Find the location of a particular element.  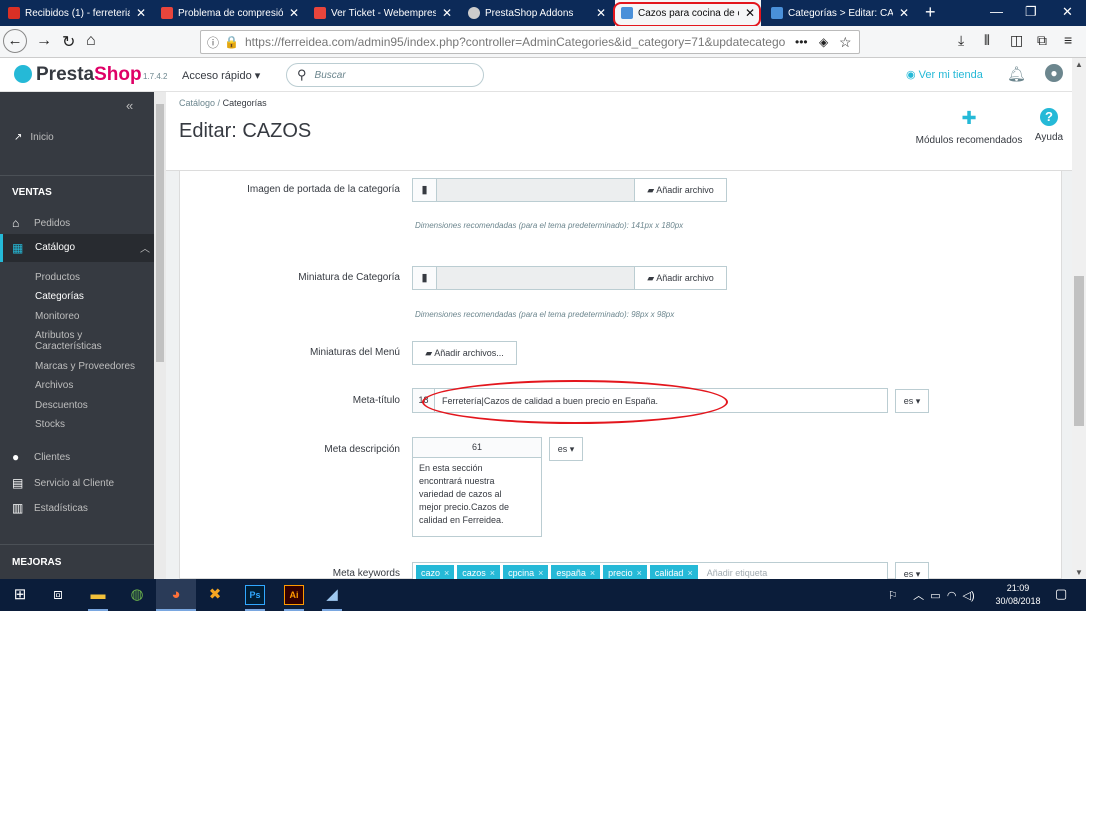

menu-icon: ≡ is located at coordinates (1068, 40).